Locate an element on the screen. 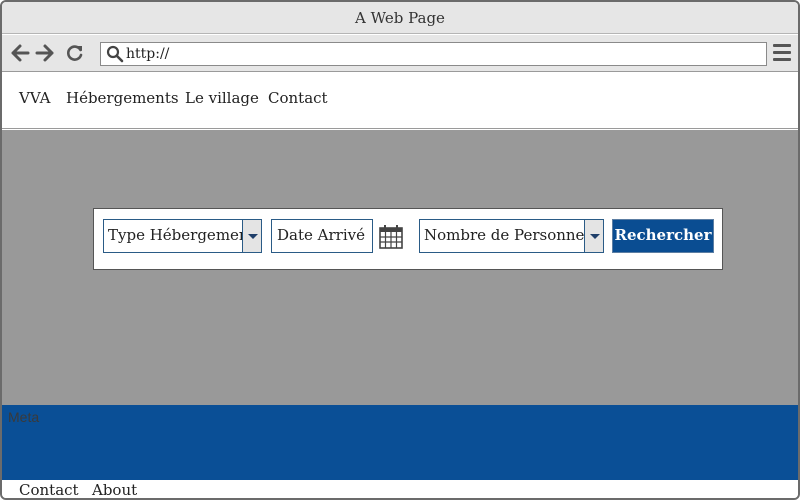 This screenshot has width=800, height=500. arrival-date-placeholder: Date Arrivé is located at coordinates (321, 235).